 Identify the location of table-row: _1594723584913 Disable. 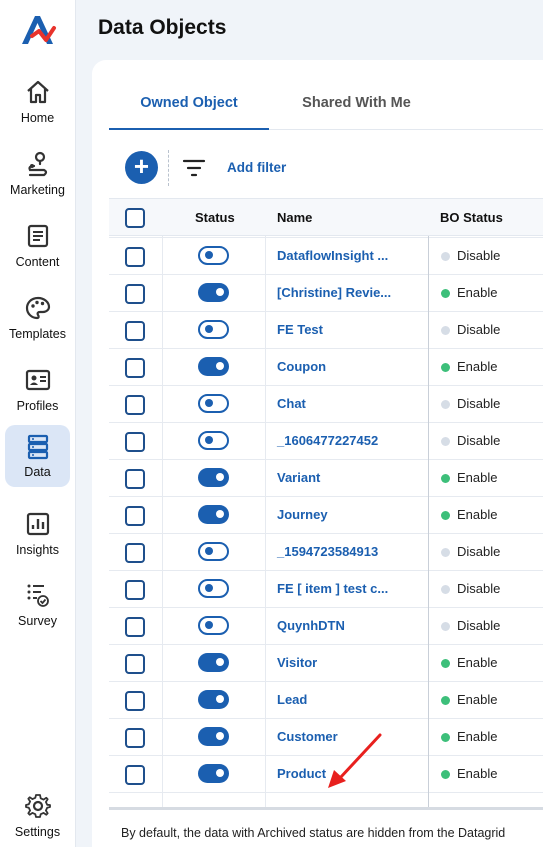
(326, 552).